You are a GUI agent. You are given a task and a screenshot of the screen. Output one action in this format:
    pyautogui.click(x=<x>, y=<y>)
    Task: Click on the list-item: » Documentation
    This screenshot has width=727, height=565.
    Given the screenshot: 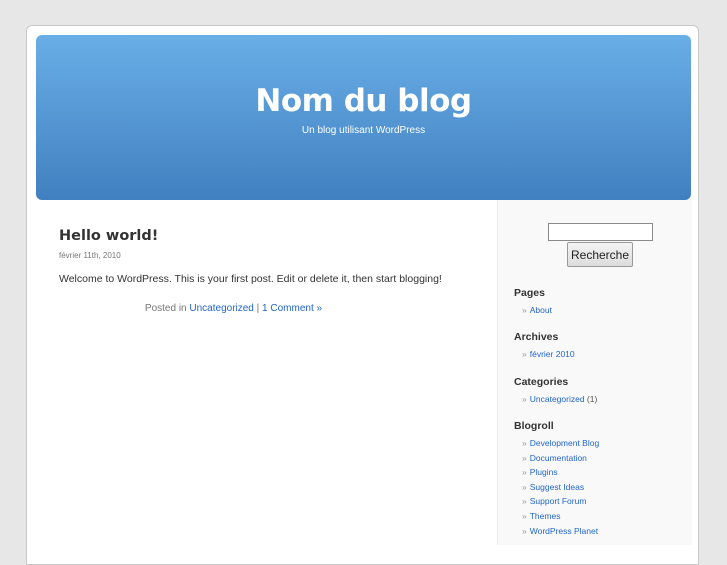 What is the action you would take?
    pyautogui.click(x=560, y=458)
    